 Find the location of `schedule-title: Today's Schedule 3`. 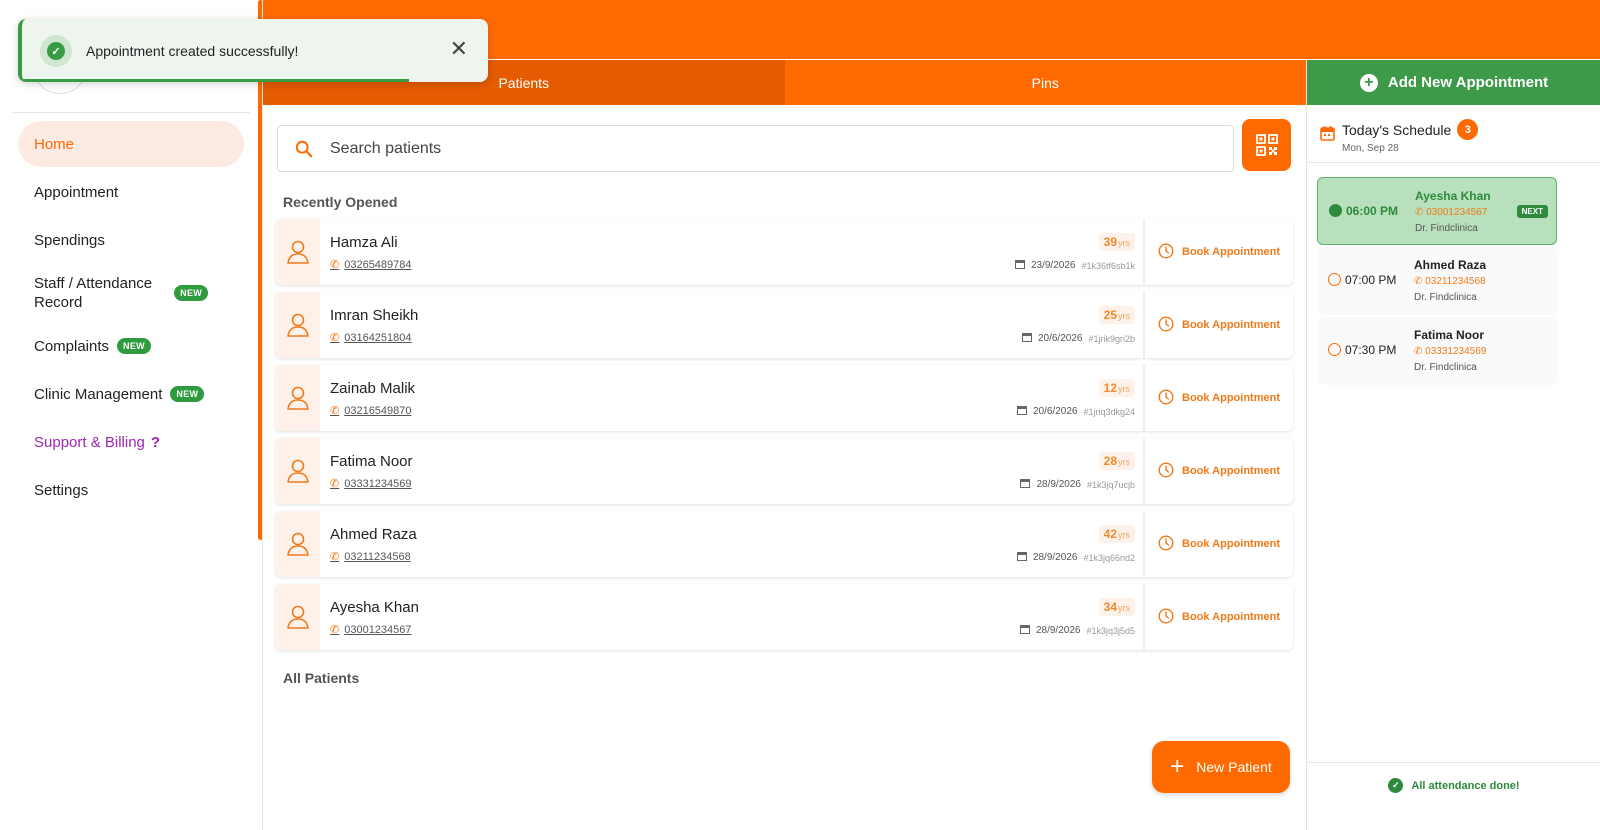

schedule-title: Today's Schedule 3 is located at coordinates (1410, 129).